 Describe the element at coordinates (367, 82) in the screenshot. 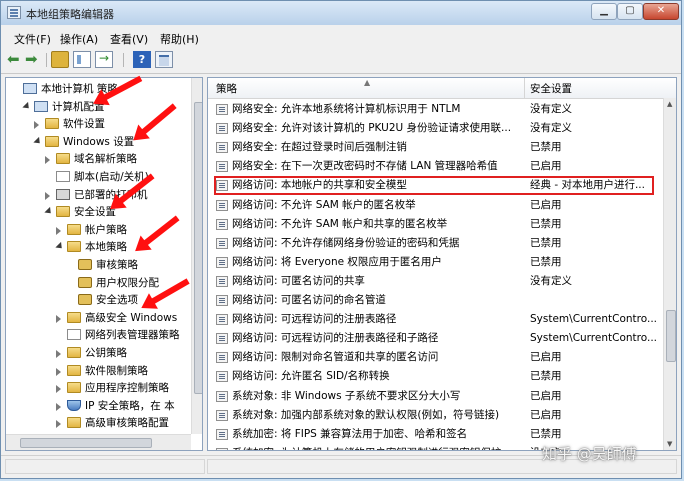

I see `sort-ascending-icon: ▲` at that location.